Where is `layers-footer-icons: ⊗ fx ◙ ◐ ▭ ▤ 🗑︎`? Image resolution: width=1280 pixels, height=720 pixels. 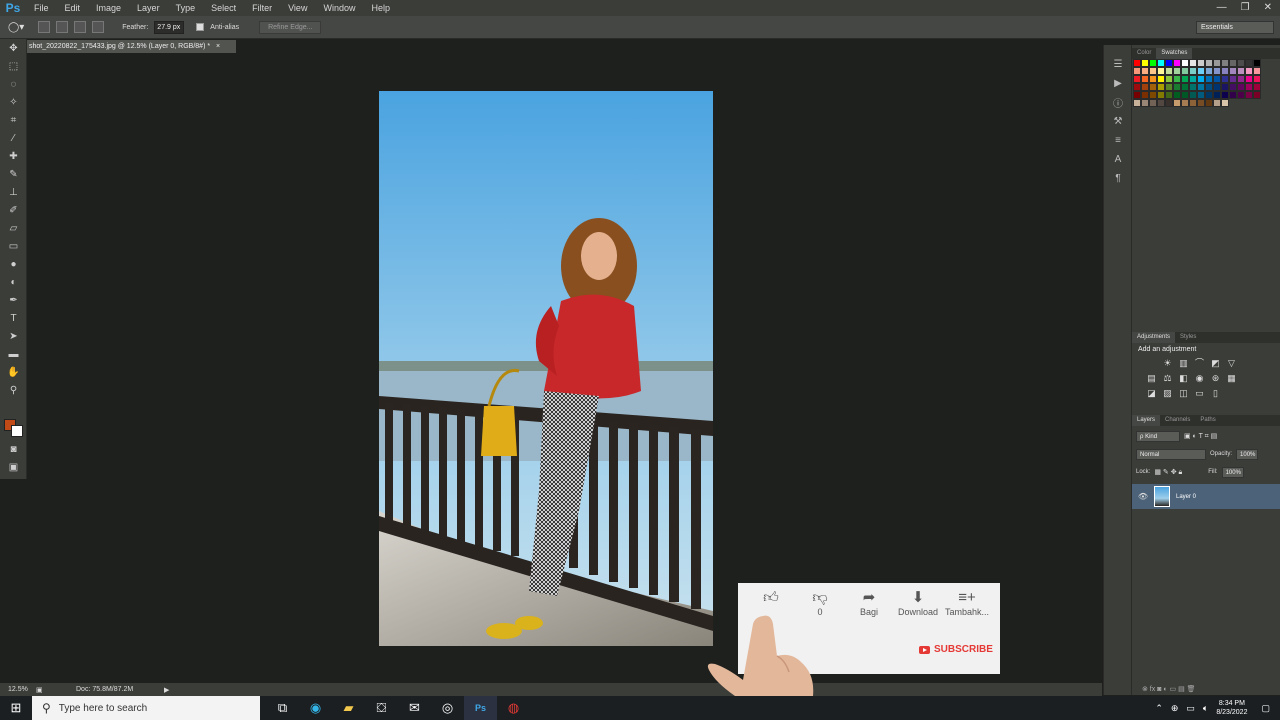
layers-footer-icons: ⊗ fx ◙ ◐ ▭ ▤ 🗑︎ is located at coordinates (1169, 689).